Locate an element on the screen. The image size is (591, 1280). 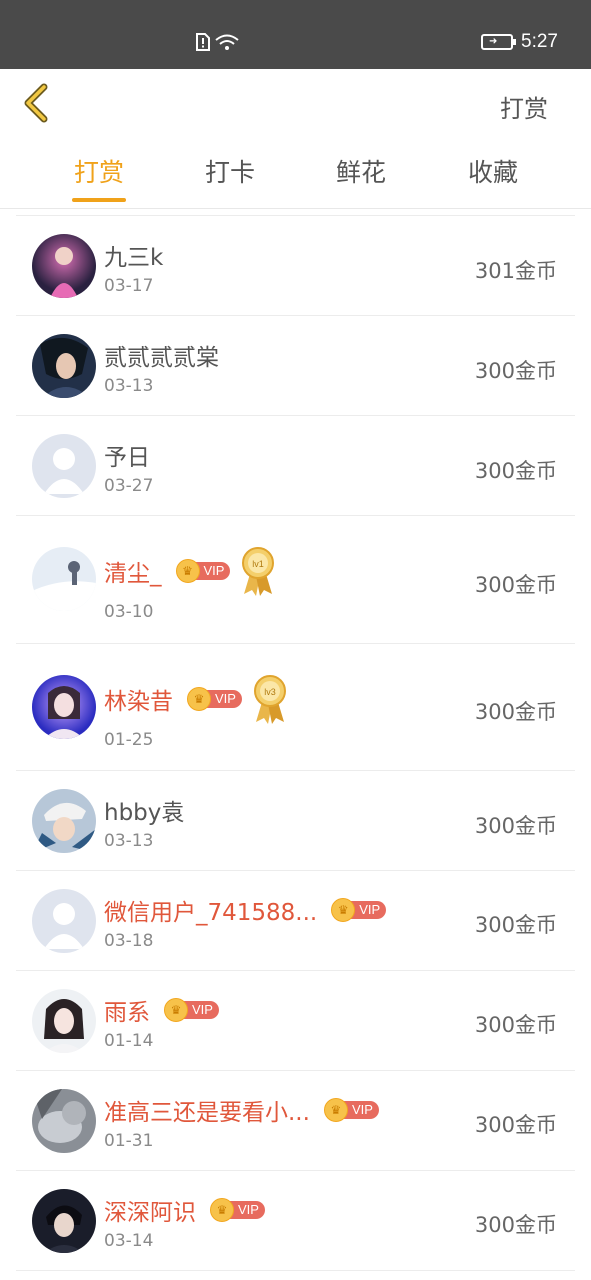
list-item: hbby袁 03-13 300金币 is located at coordinates (295, 821).